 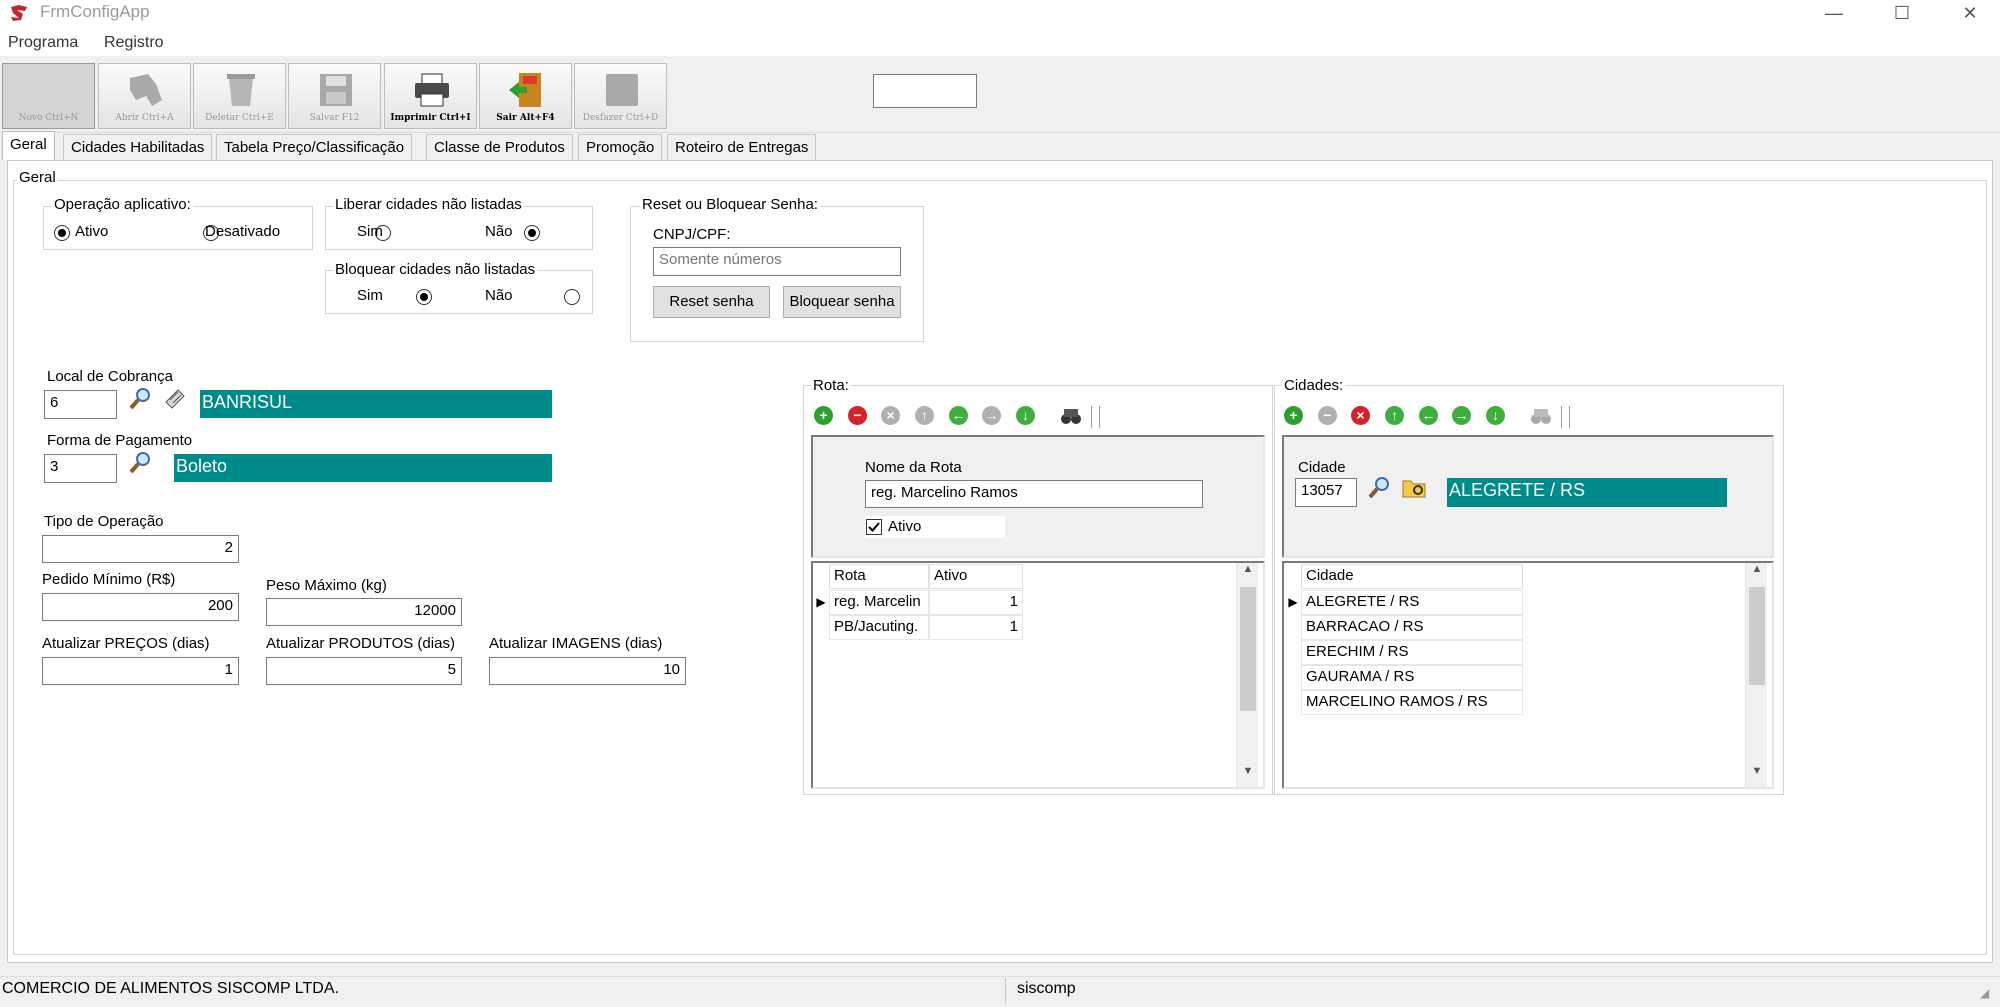 I want to click on current-row-indicator-icon: ▶, so click(x=1293, y=602).